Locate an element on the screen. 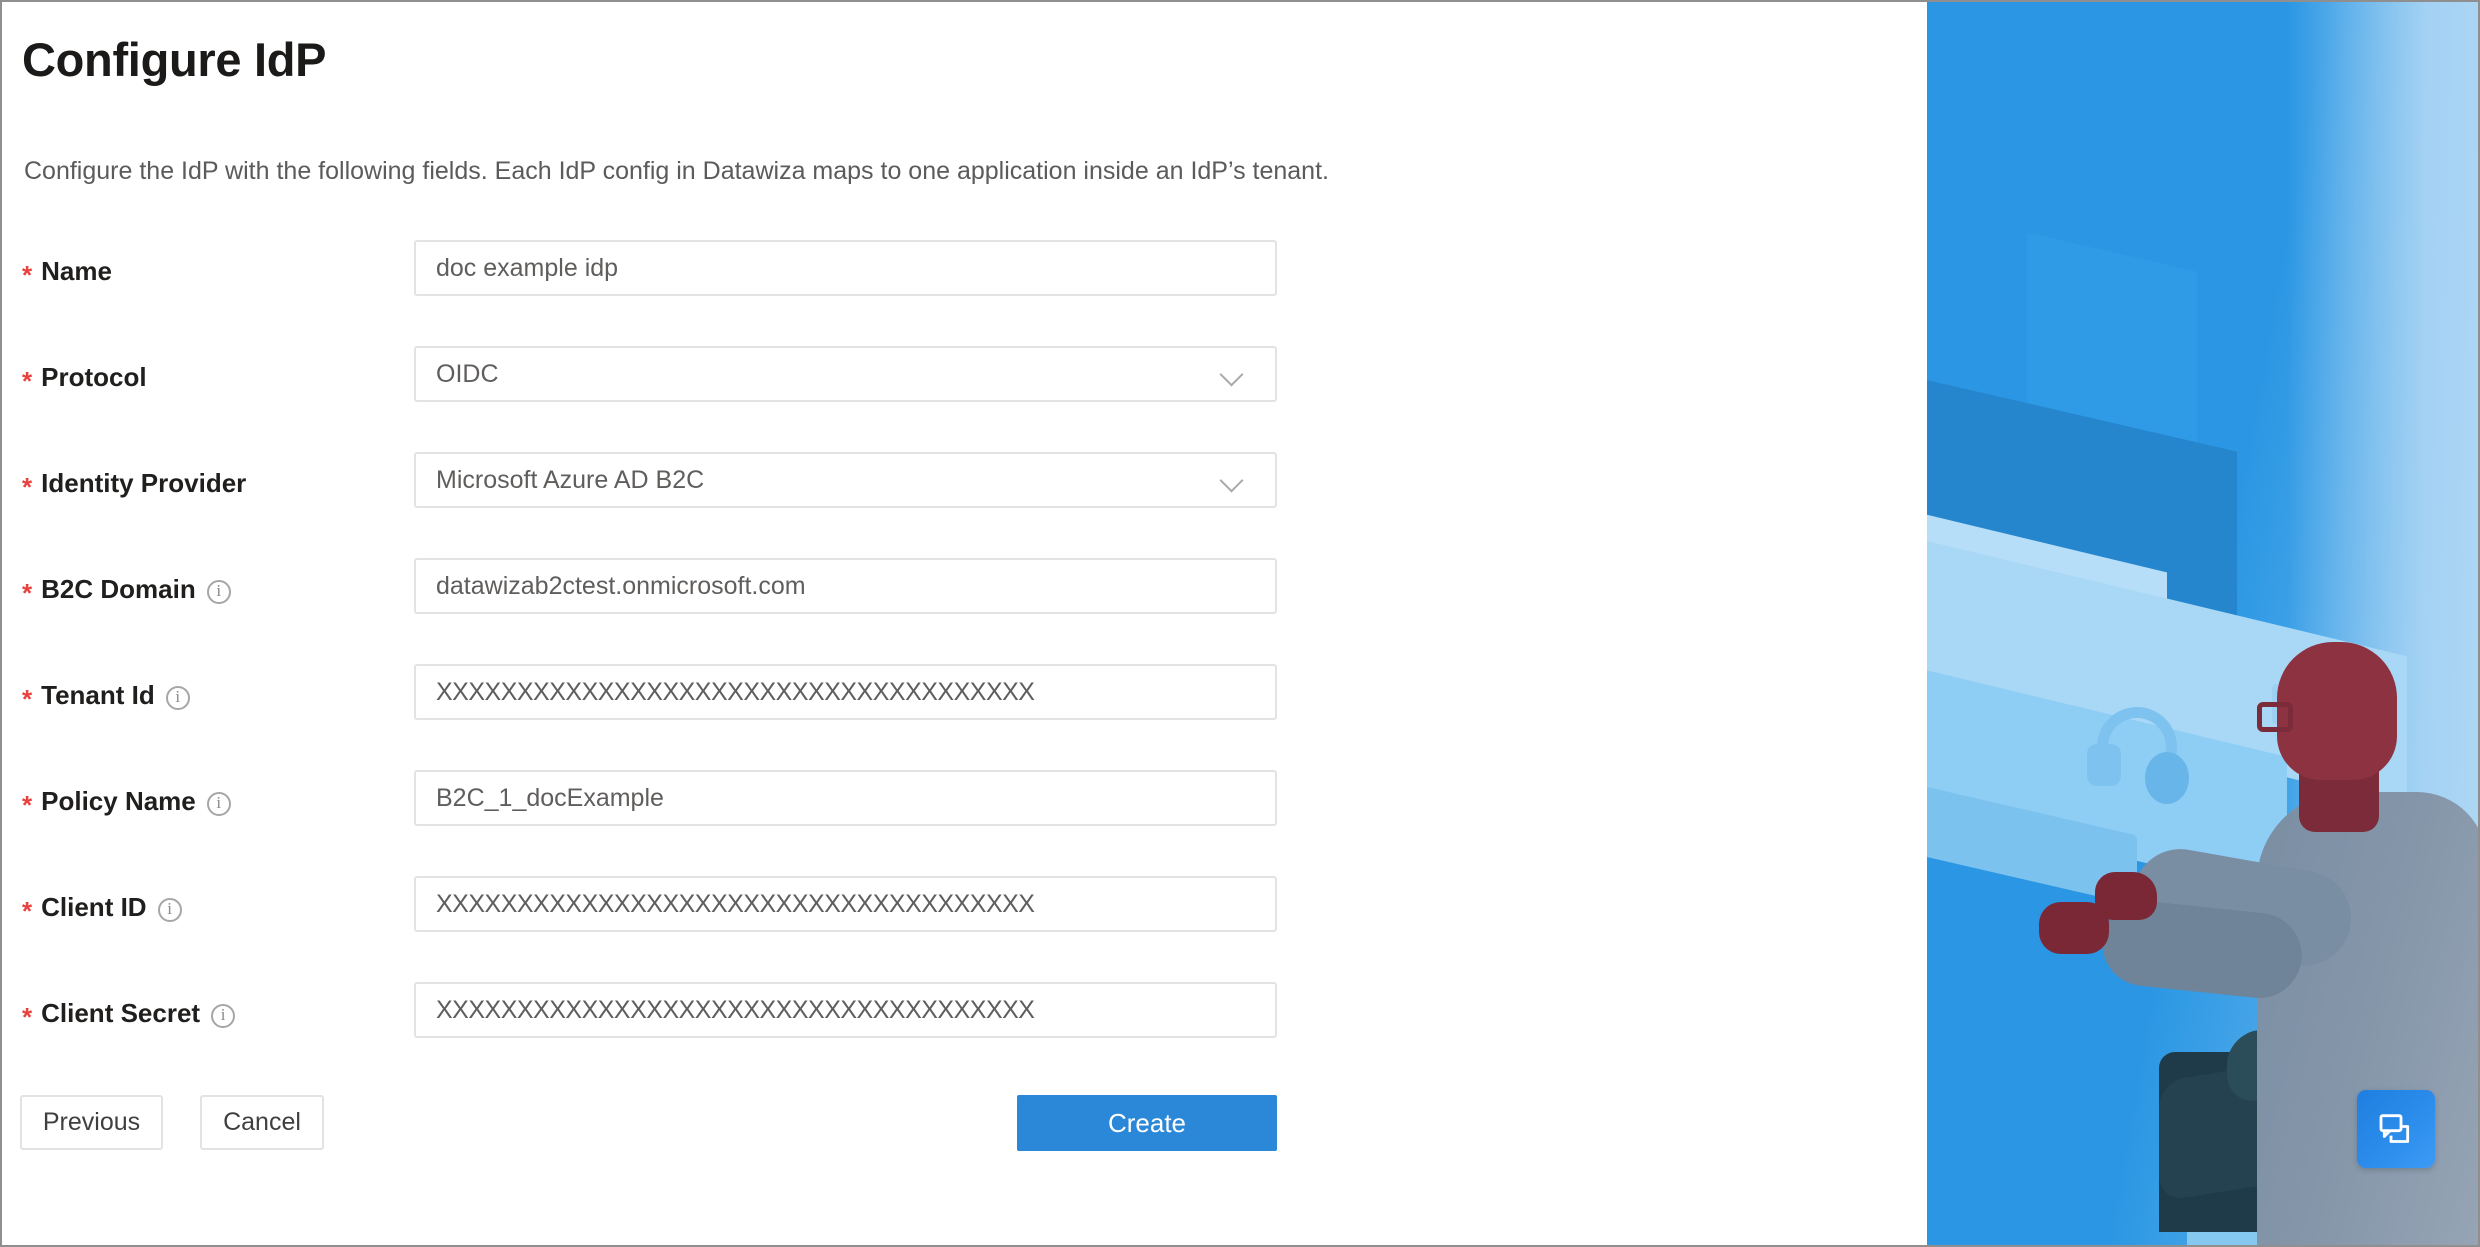 Image resolution: width=2480 pixels, height=1247 pixels. headphone-cup-left is located at coordinates (2104, 765).